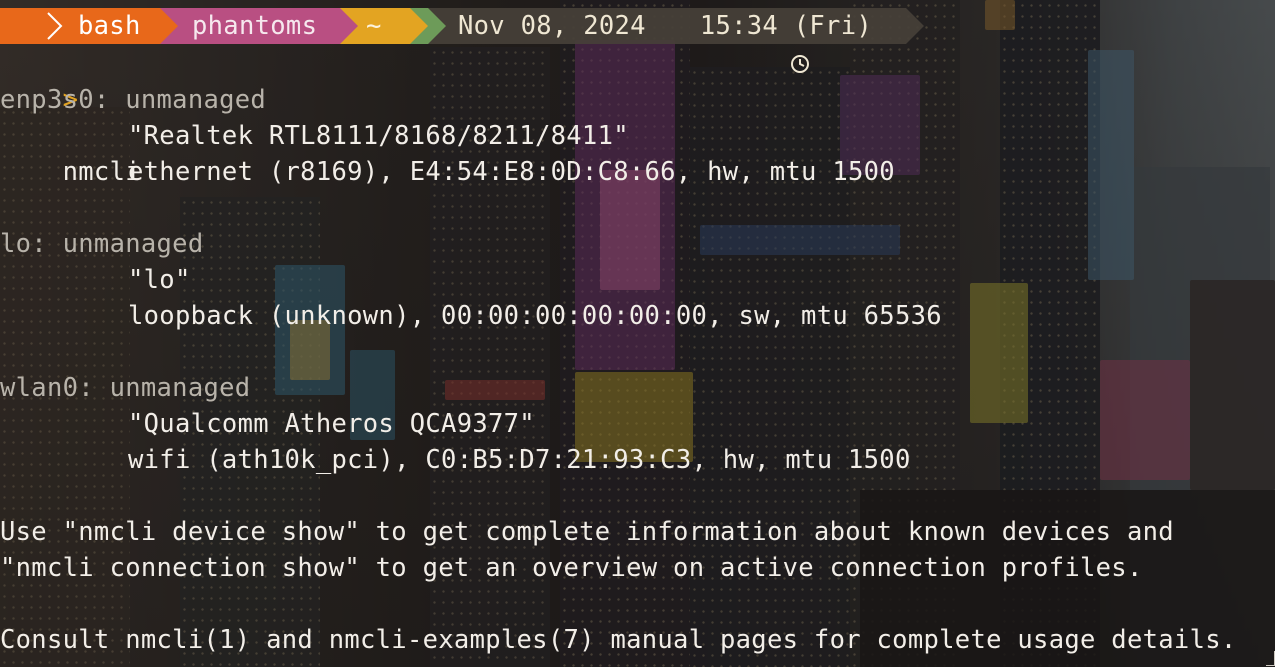 The height and width of the screenshot is (667, 1275). What do you see at coordinates (374, 26) in the screenshot?
I see `prompt-directory: ~` at bounding box center [374, 26].